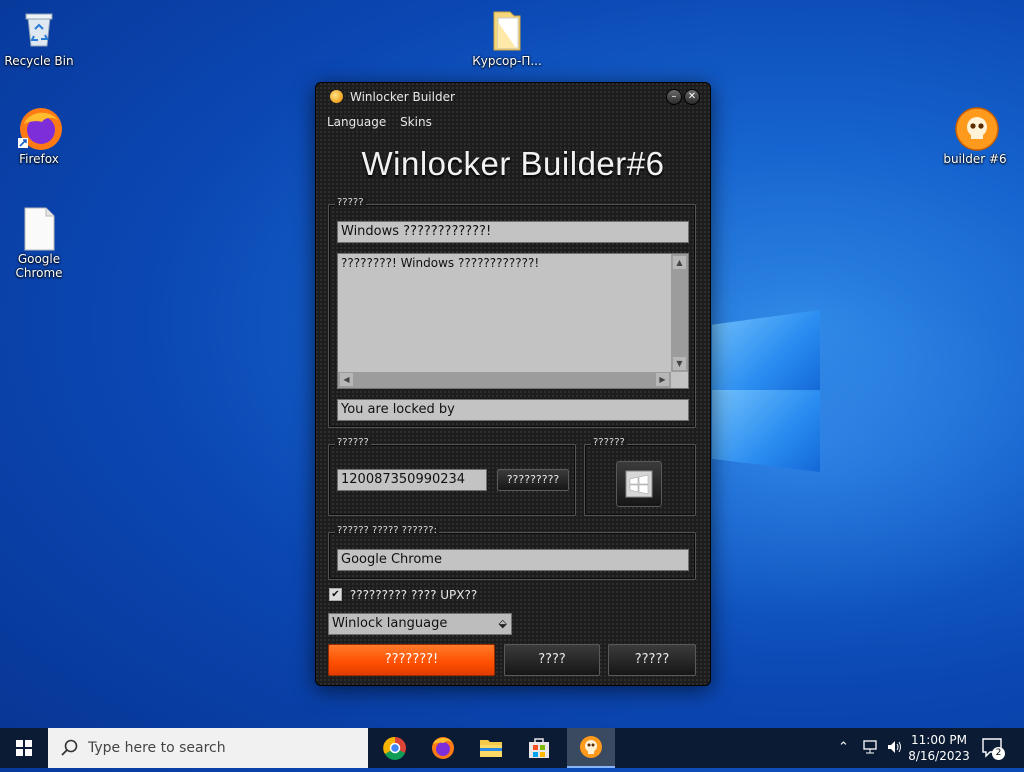 This screenshot has width=1024, height=772. Describe the element at coordinates (674, 97) in the screenshot. I see `minimize-button: –` at that location.